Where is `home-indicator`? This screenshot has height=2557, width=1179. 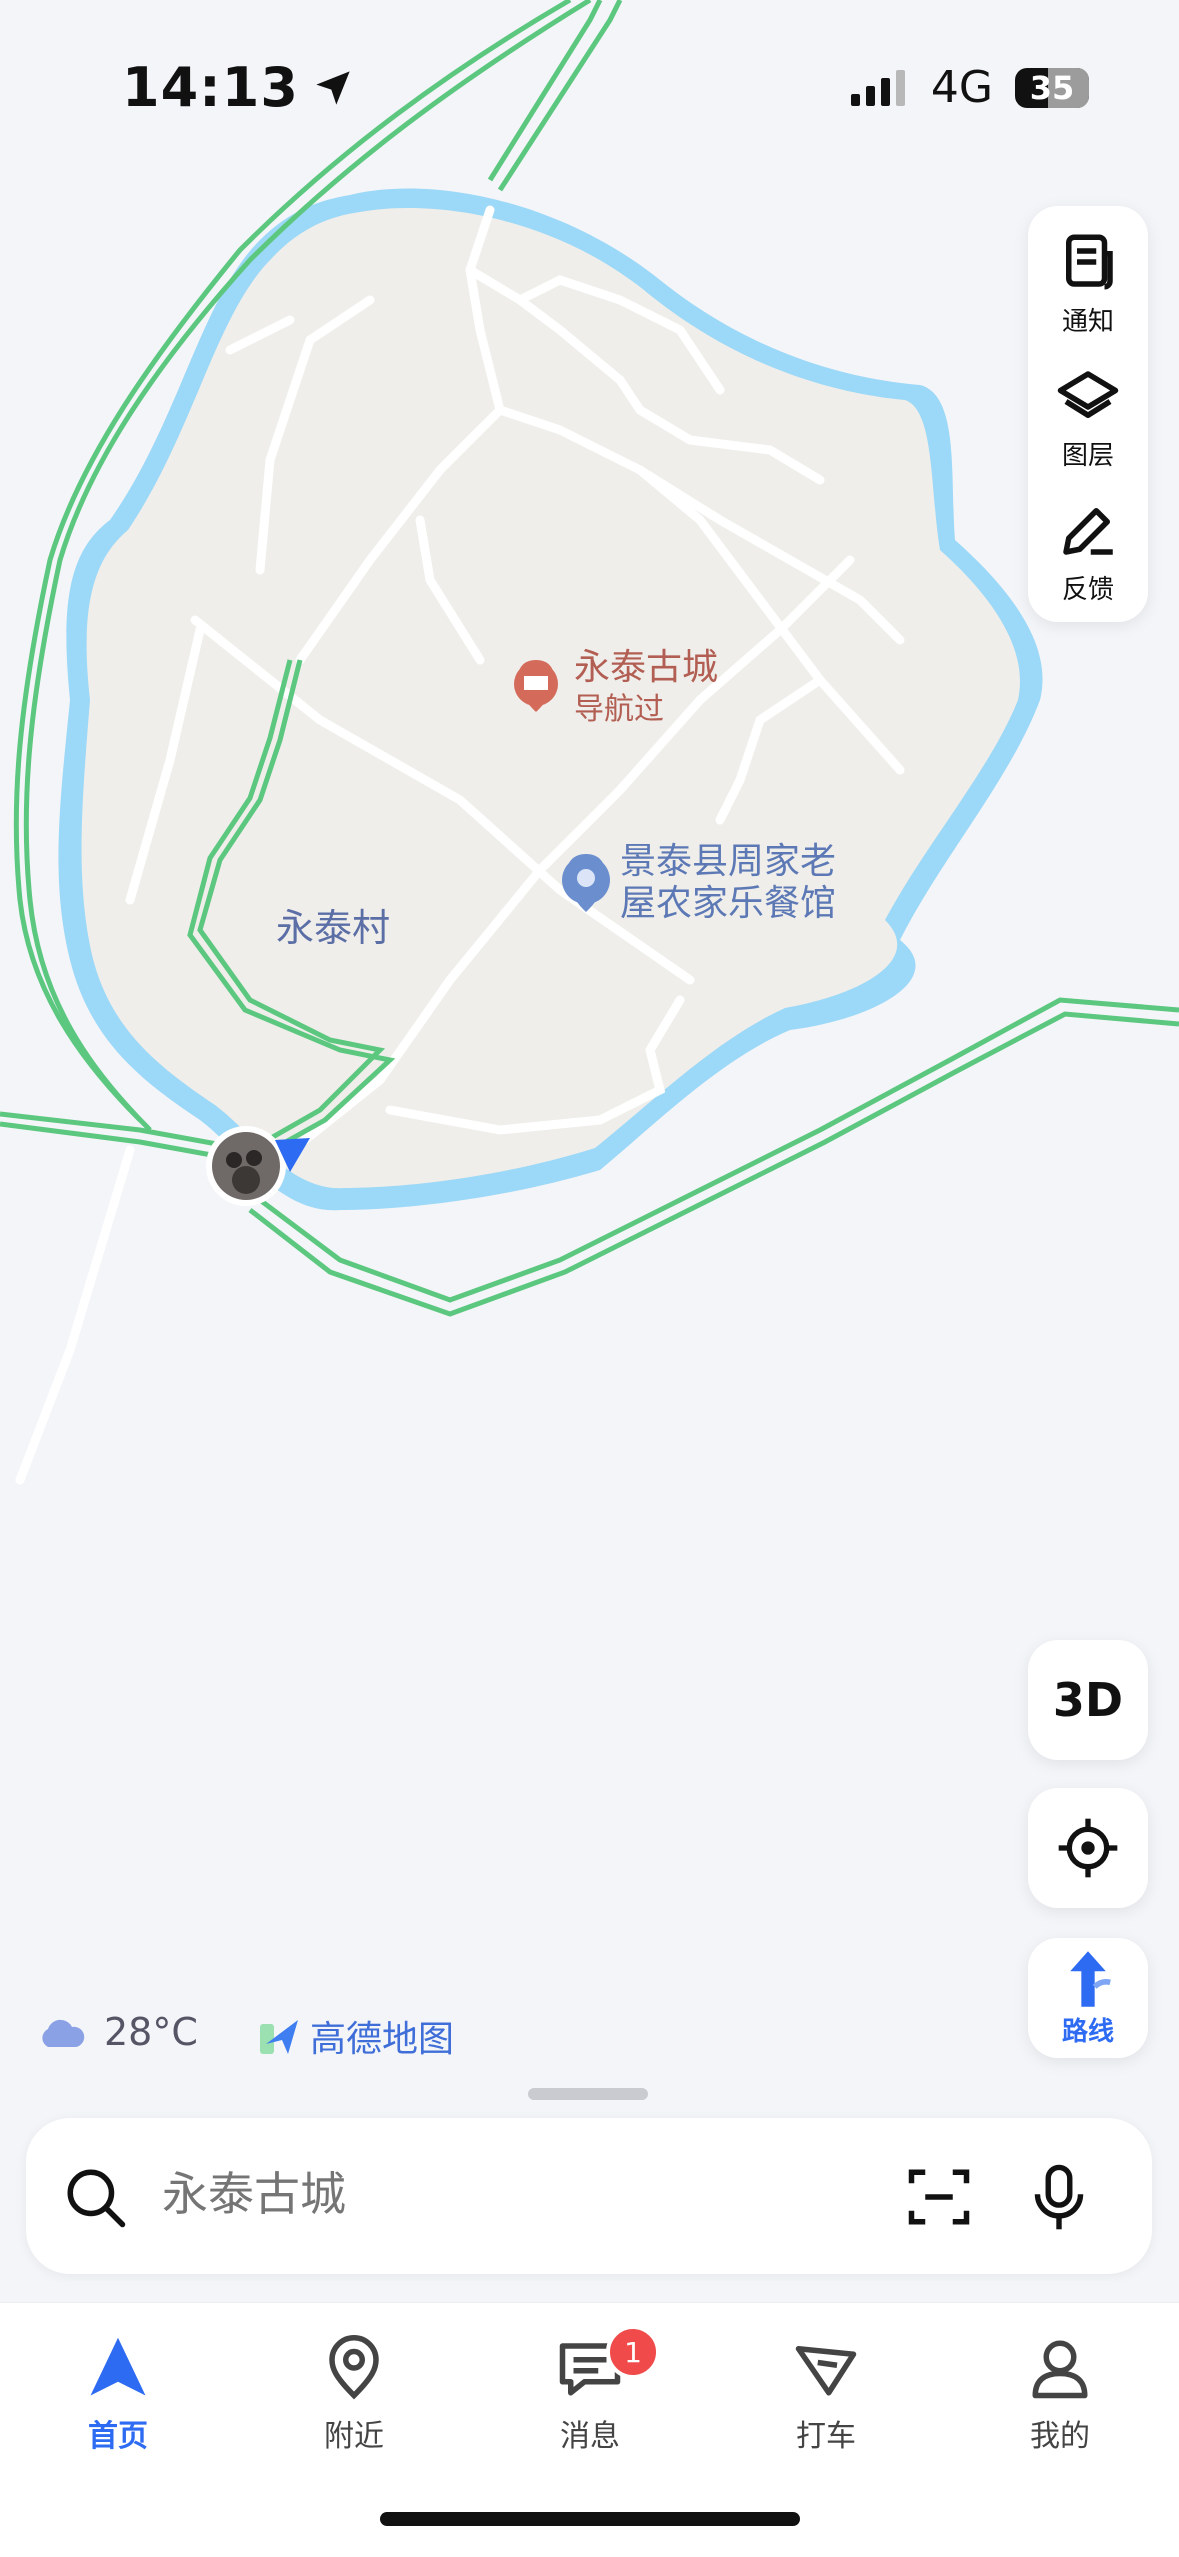
home-indicator is located at coordinates (590, 2519).